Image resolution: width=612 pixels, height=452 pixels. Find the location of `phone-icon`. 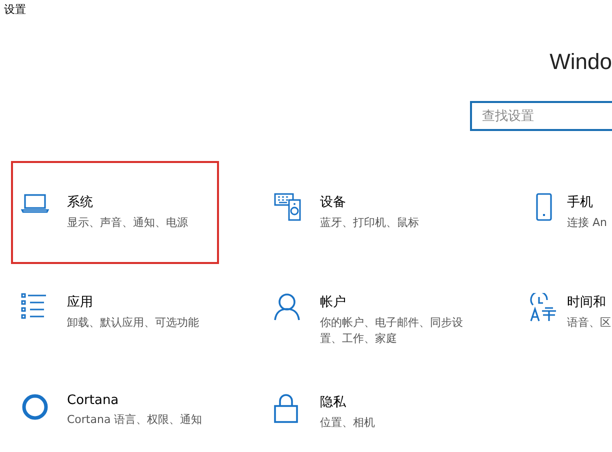

phone-icon is located at coordinates (544, 207).